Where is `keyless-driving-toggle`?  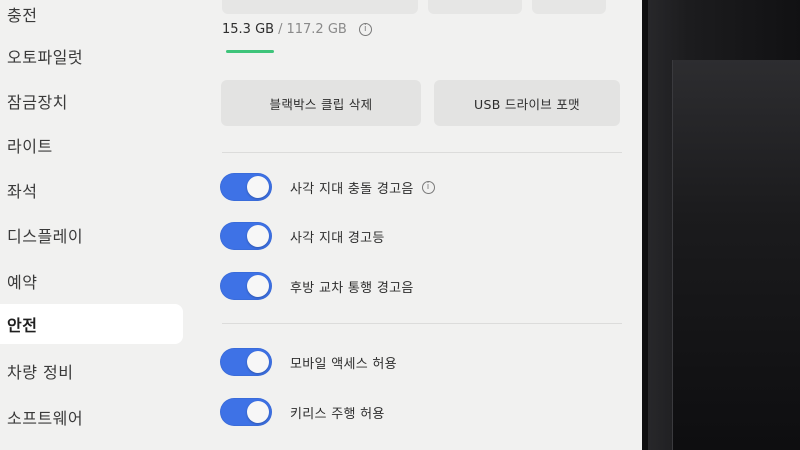
keyless-driving-toggle is located at coordinates (246, 412).